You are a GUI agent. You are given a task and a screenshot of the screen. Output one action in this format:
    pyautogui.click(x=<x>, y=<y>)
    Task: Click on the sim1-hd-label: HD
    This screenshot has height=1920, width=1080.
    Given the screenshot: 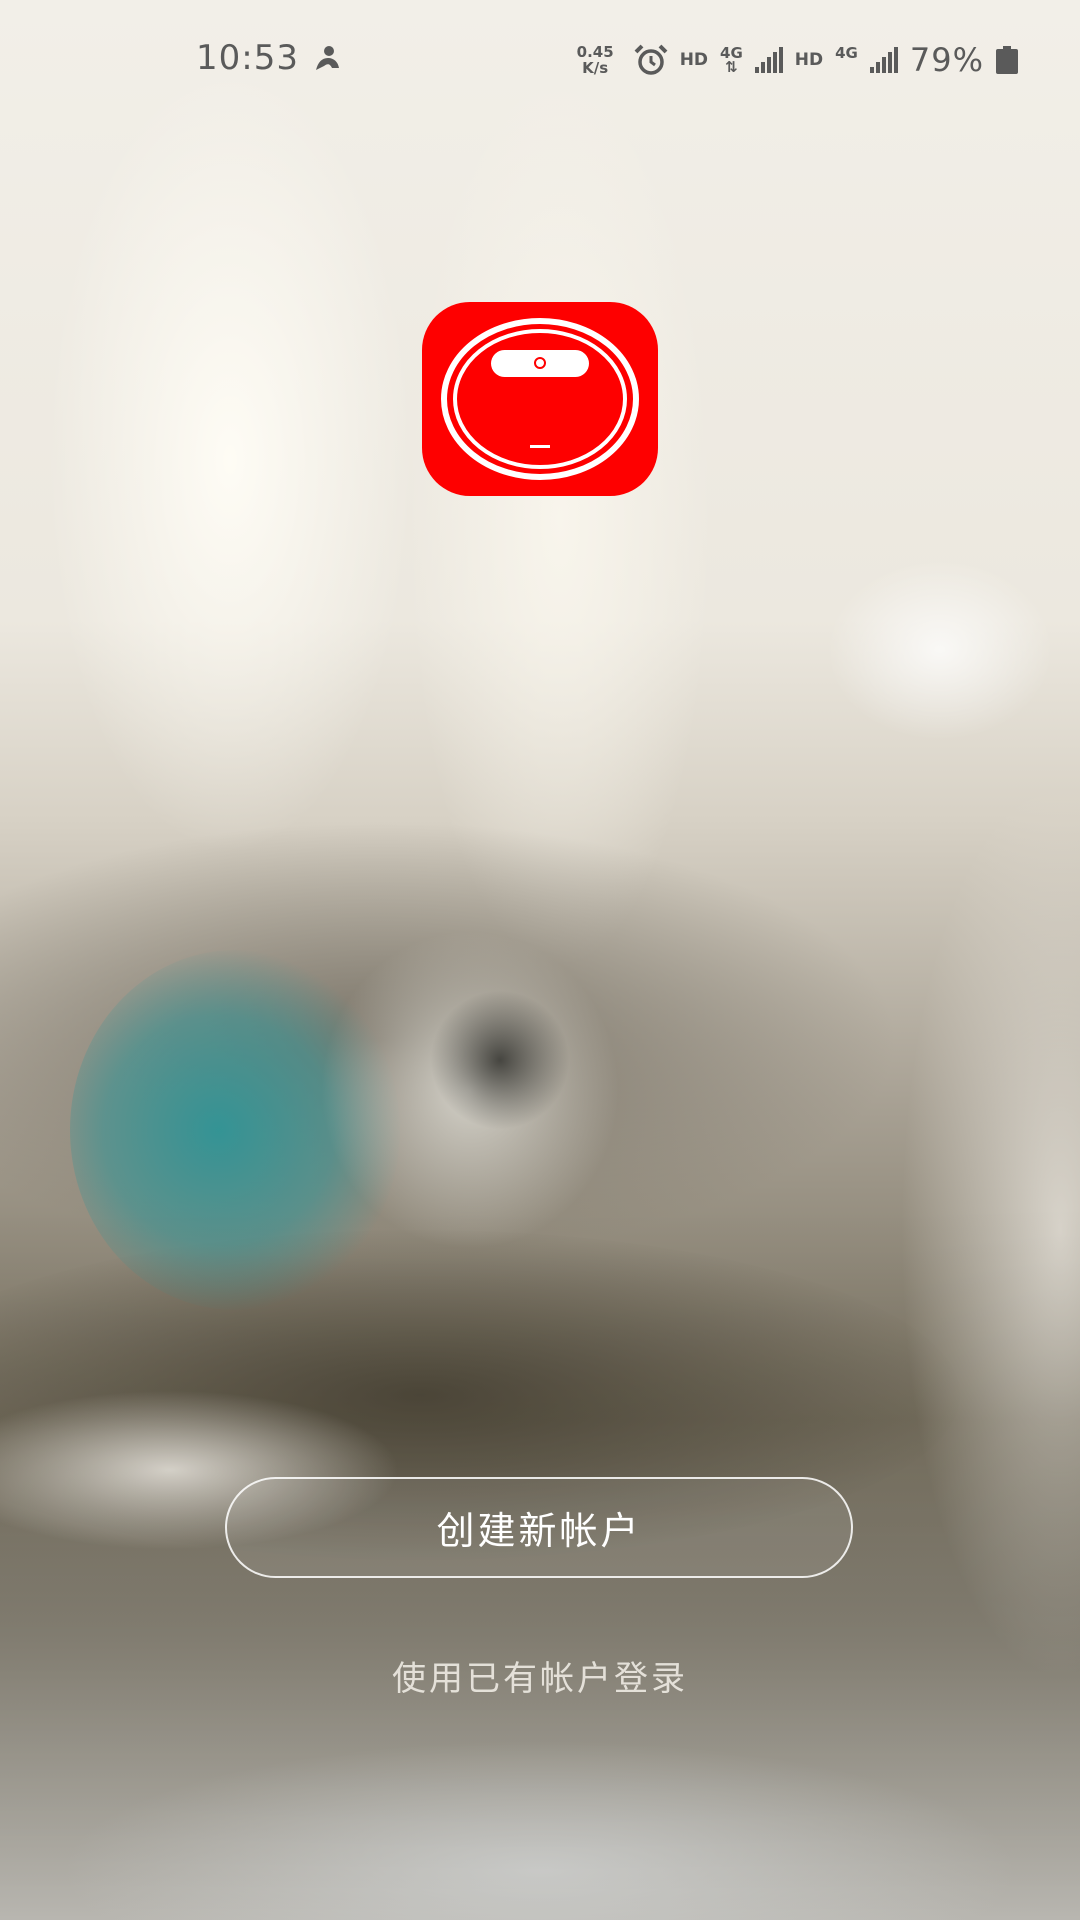 What is the action you would take?
    pyautogui.click(x=694, y=60)
    